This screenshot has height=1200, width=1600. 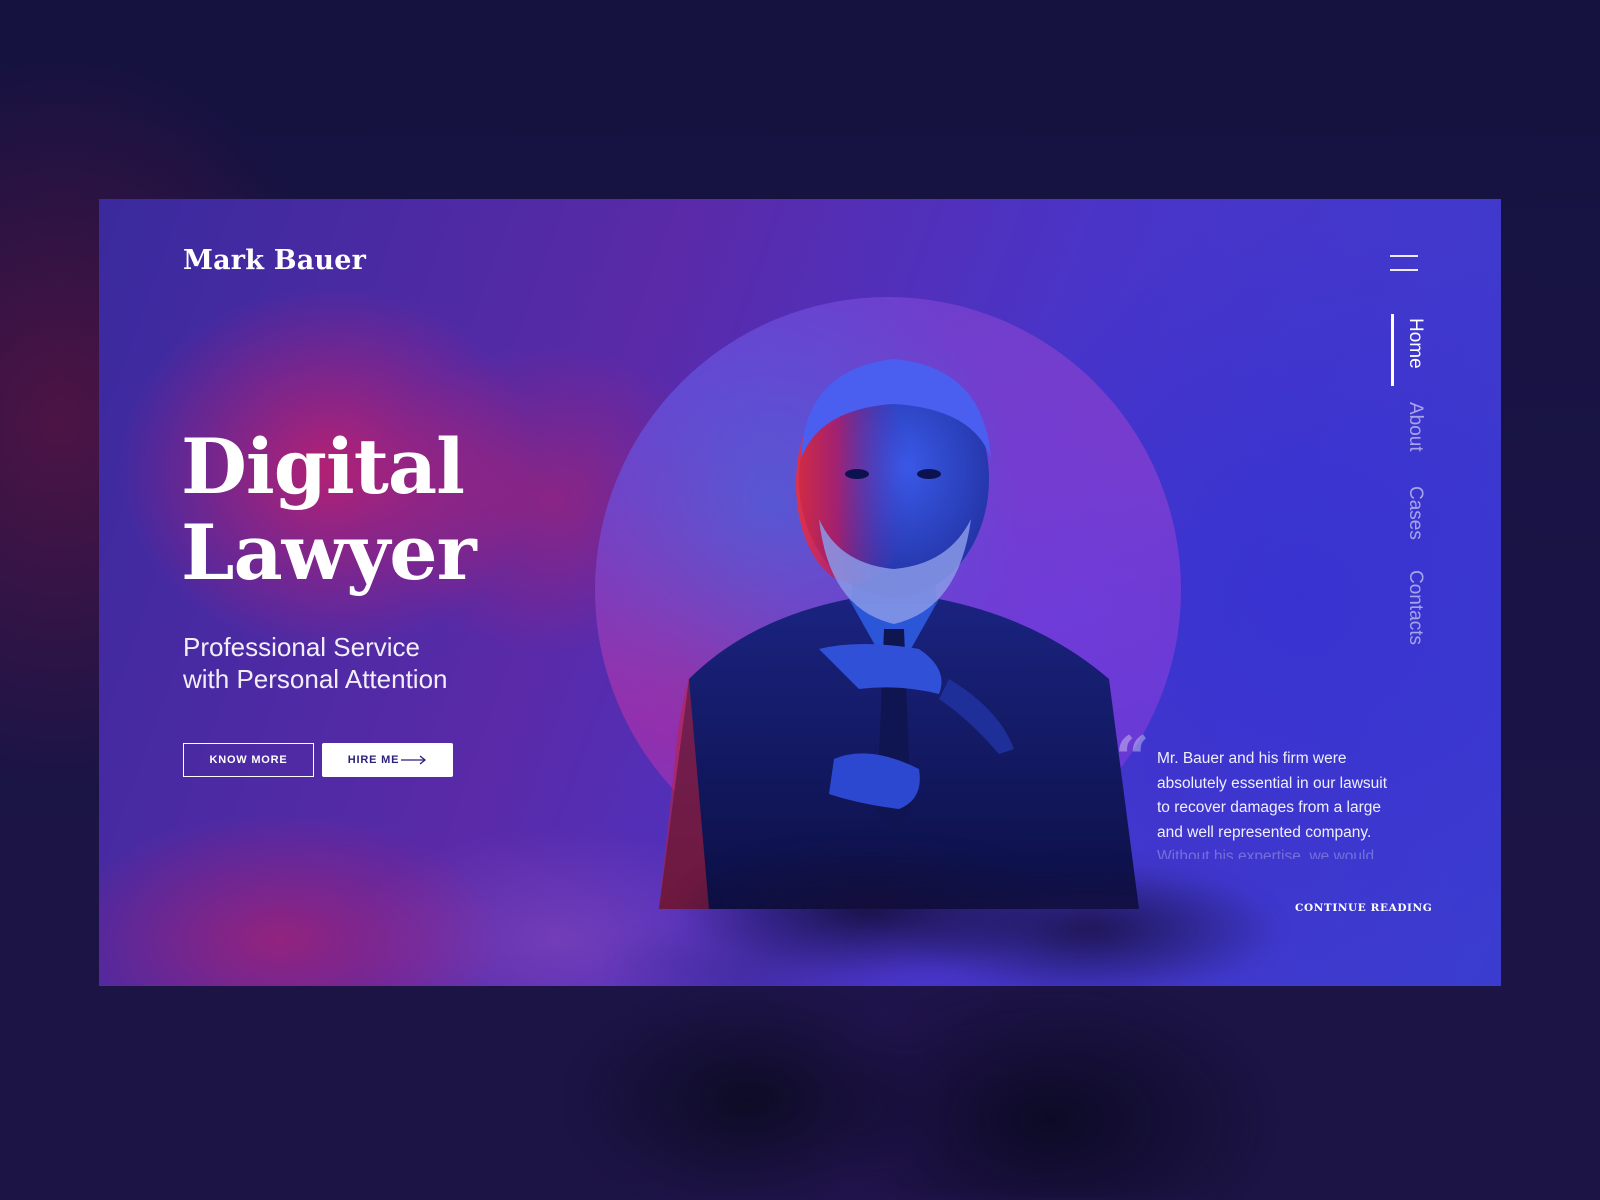 I want to click on nav-item-home: Home, so click(x=1415, y=343).